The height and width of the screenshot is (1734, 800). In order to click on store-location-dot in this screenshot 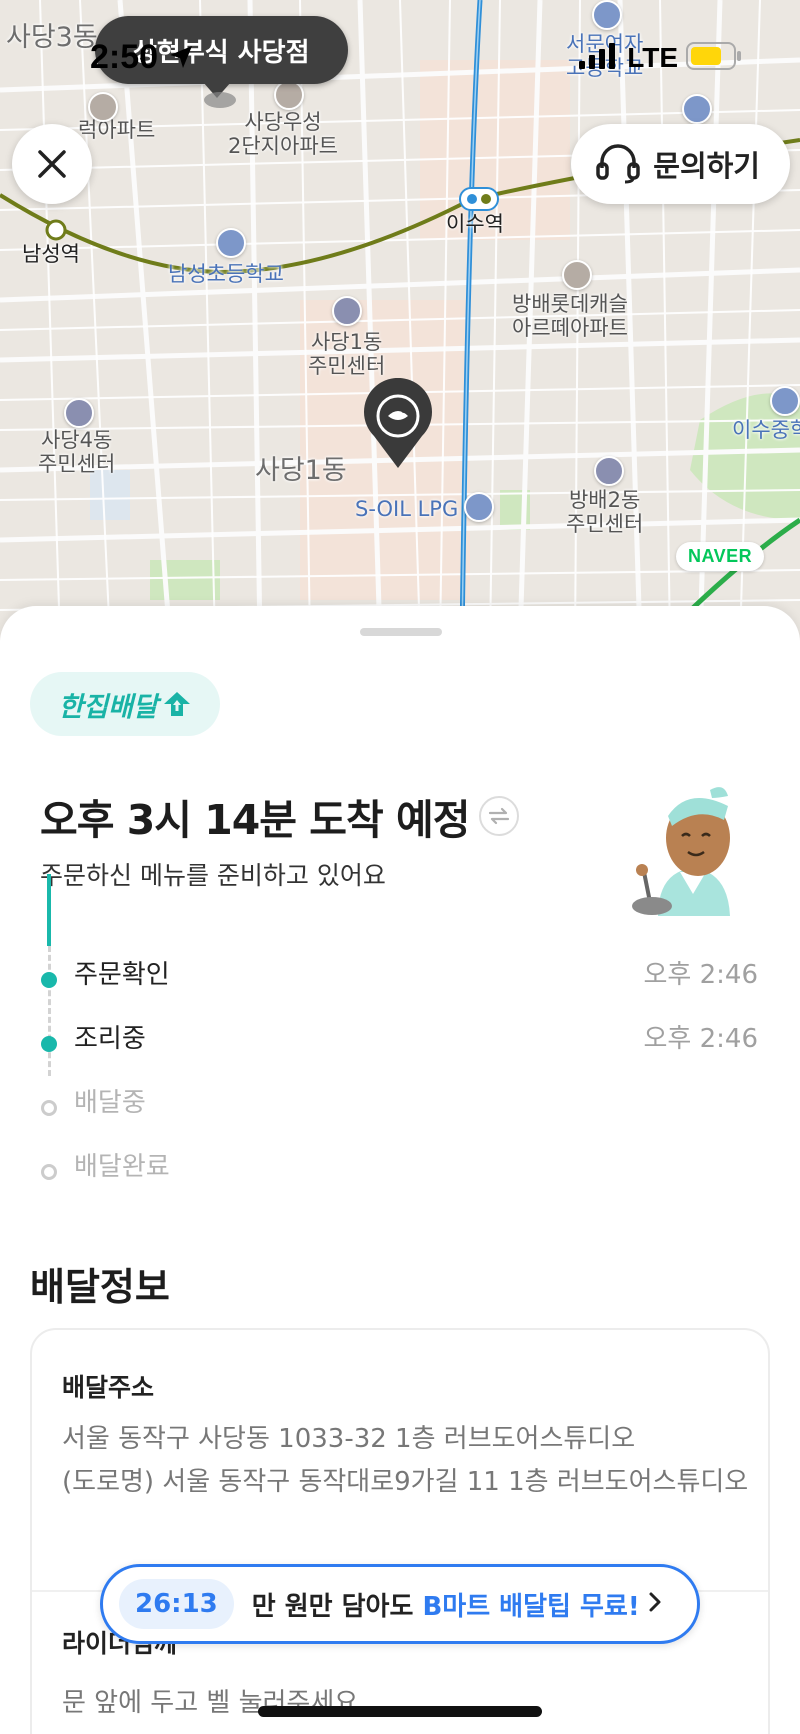, I will do `click(220, 100)`.